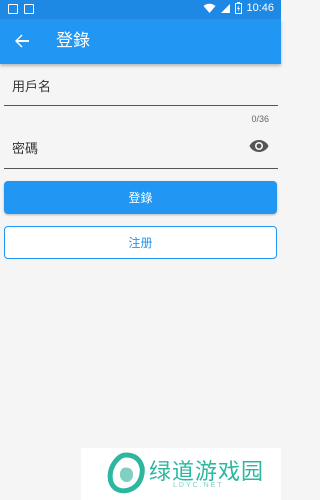 Image resolution: width=320 pixels, height=500 pixels. I want to click on app-notification-icon, so click(29, 9).